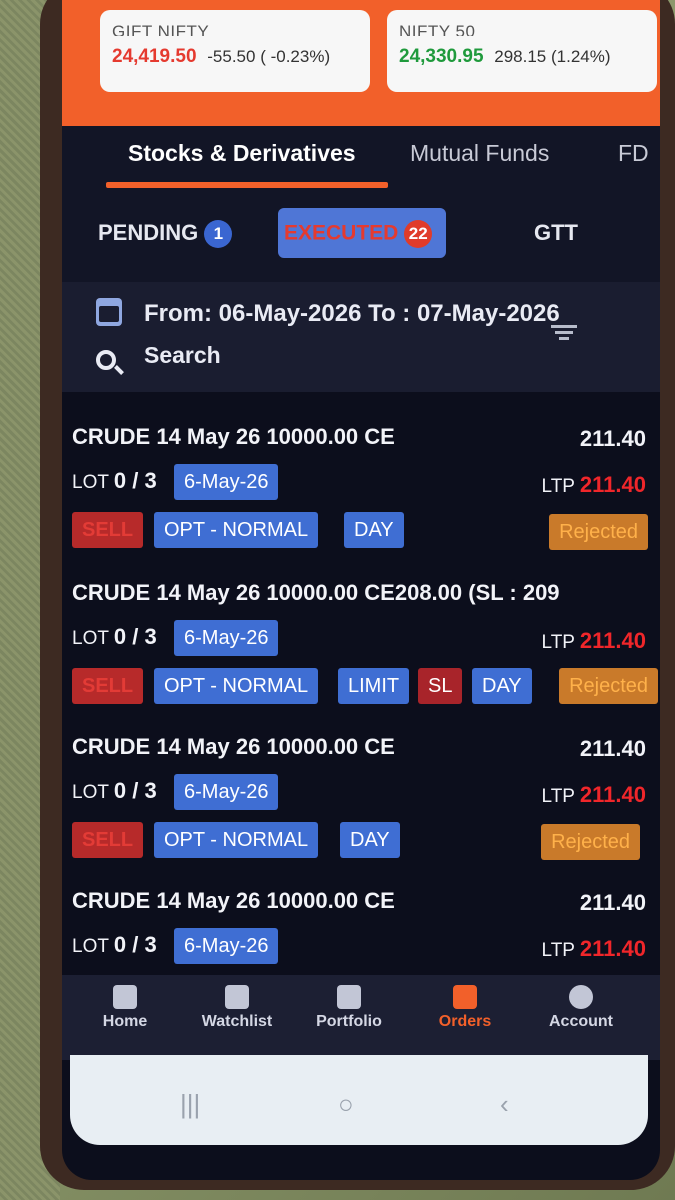 The height and width of the screenshot is (1200, 675). What do you see at coordinates (154, 56) in the screenshot?
I see `index-value: 24,419.50` at bounding box center [154, 56].